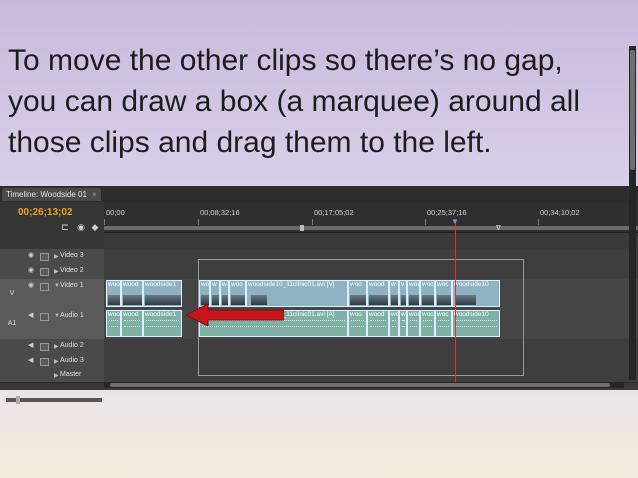 This screenshot has height=478, width=638. What do you see at coordinates (72, 270) in the screenshot?
I see `track-name: Video 2` at bounding box center [72, 270].